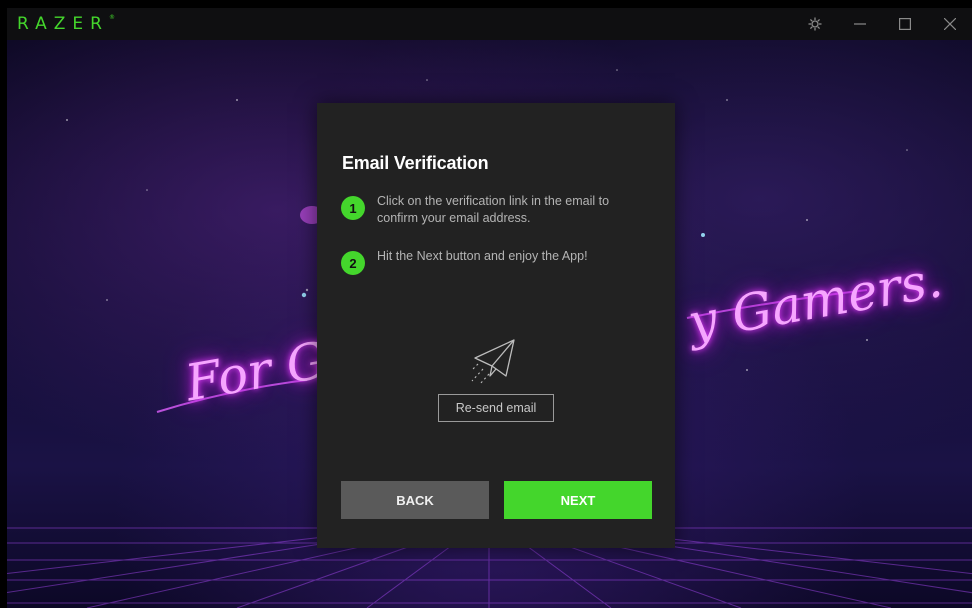 The width and height of the screenshot is (972, 608). Describe the element at coordinates (495, 363) in the screenshot. I see `paper-plane-icon` at that location.